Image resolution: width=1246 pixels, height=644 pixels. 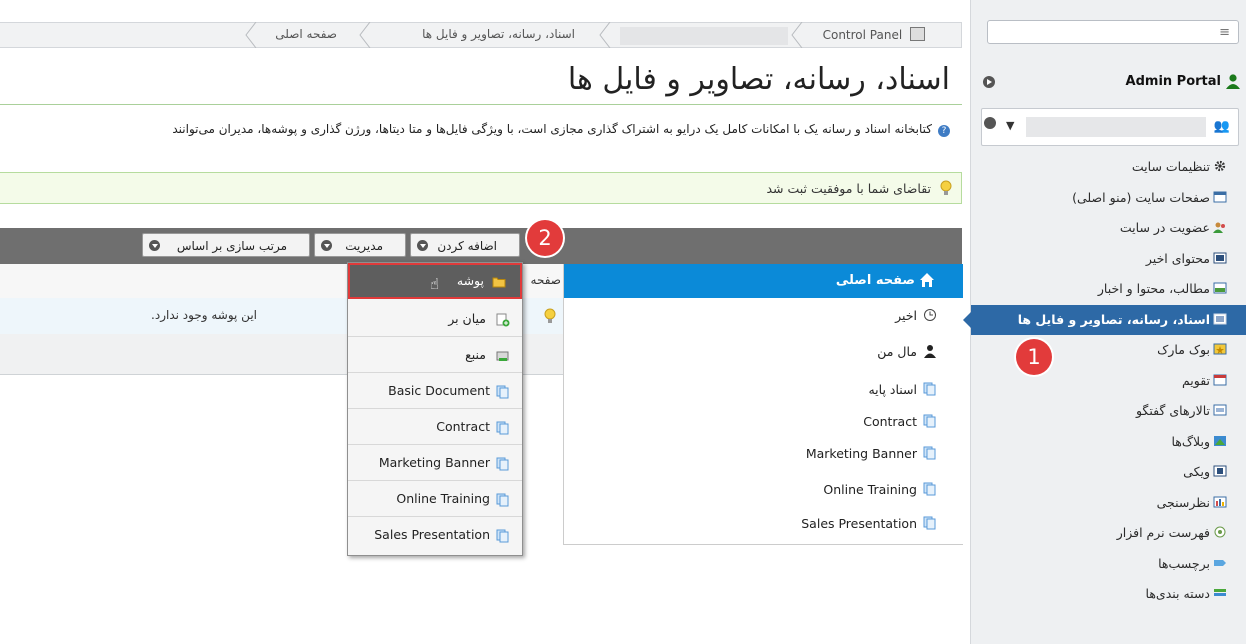 What do you see at coordinates (1153, 288) in the screenshot?
I see `sidebar-item-label: مطالب، محتوا و اخبار` at bounding box center [1153, 288].